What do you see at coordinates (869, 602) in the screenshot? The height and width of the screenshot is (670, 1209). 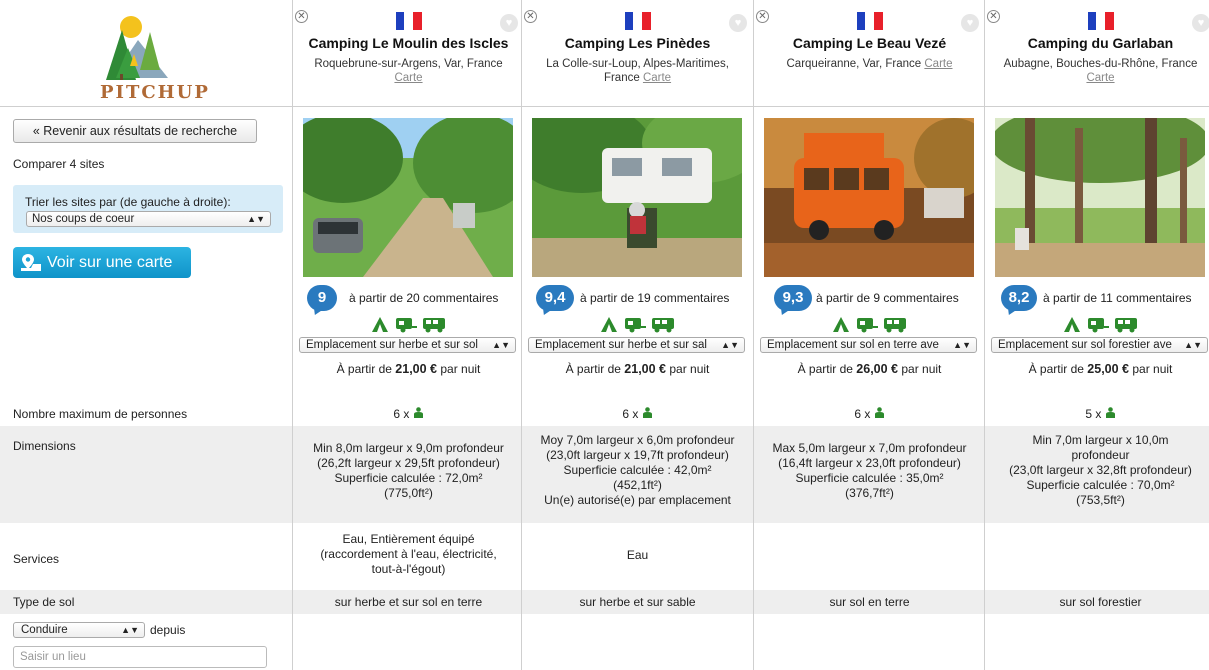 I see `soil-cell: sur sol en terre` at bounding box center [869, 602].